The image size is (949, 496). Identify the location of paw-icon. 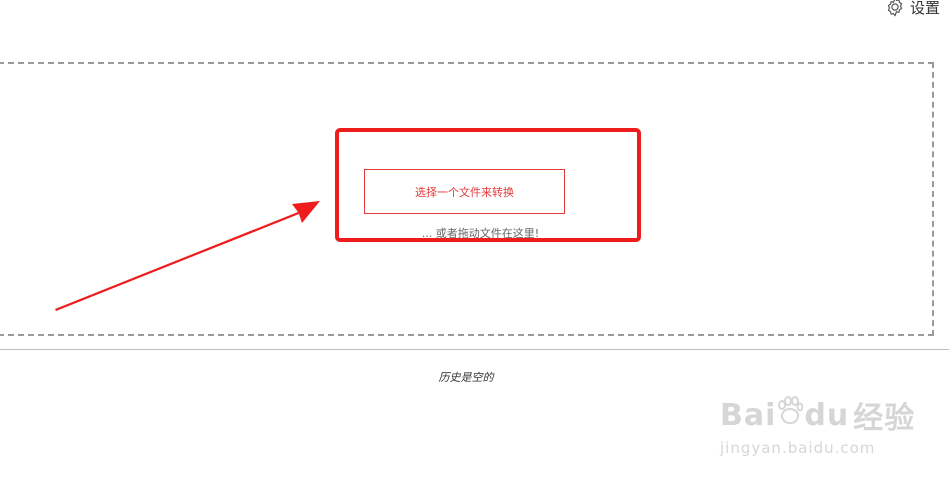
(790, 415).